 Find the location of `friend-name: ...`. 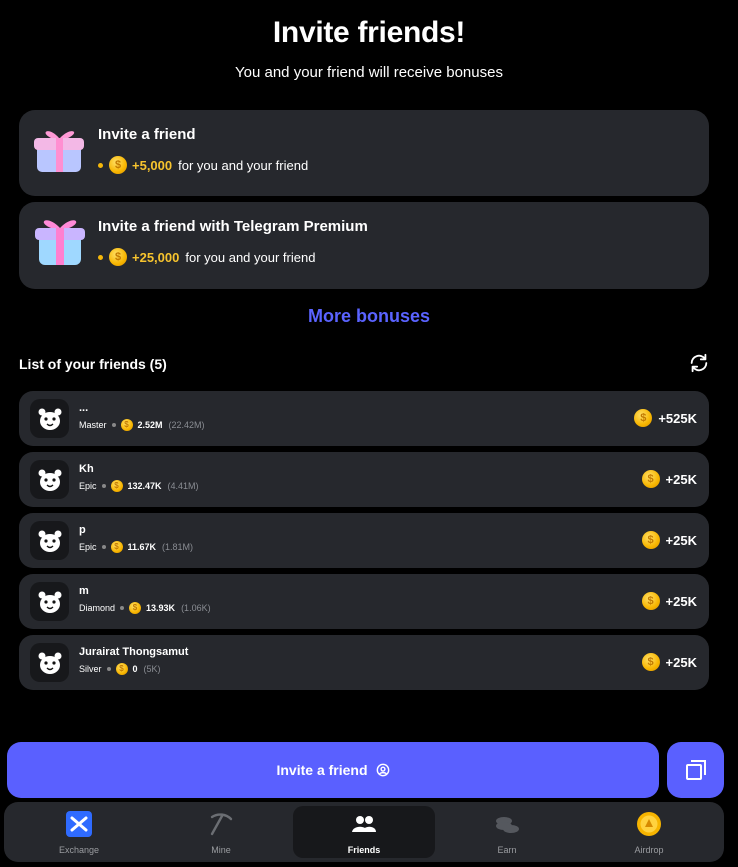

friend-name: ... is located at coordinates (84, 408).